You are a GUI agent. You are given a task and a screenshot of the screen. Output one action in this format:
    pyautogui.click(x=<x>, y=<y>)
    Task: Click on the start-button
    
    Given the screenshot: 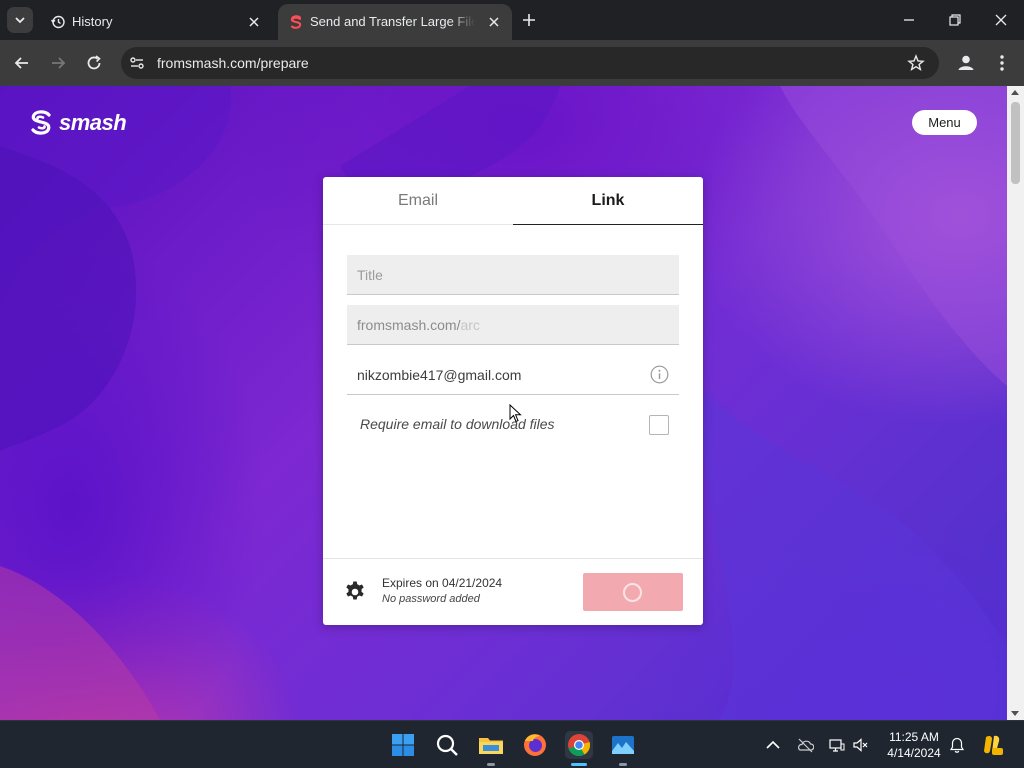 What is the action you would take?
    pyautogui.click(x=403, y=745)
    